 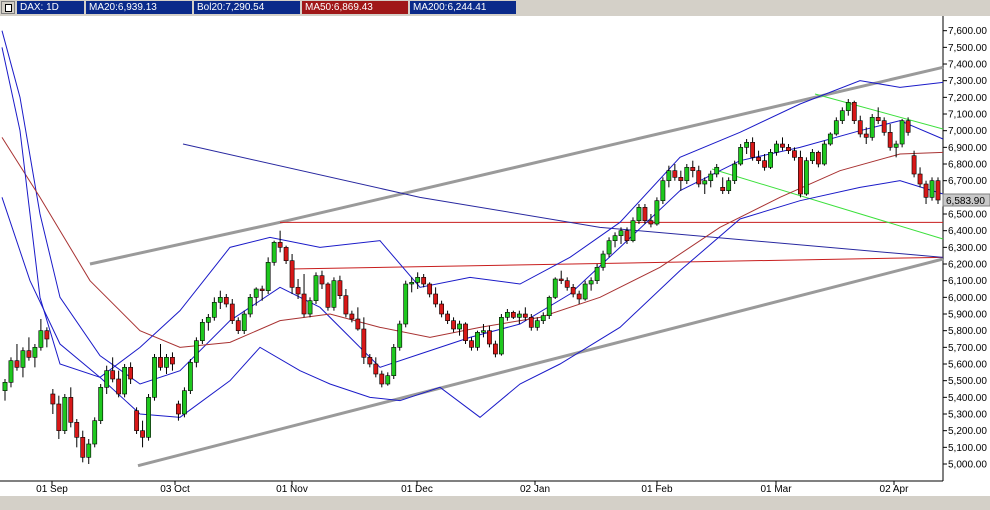 What do you see at coordinates (967, 248) in the screenshot?
I see `y-tick-label: 6,300.00` at bounding box center [967, 248].